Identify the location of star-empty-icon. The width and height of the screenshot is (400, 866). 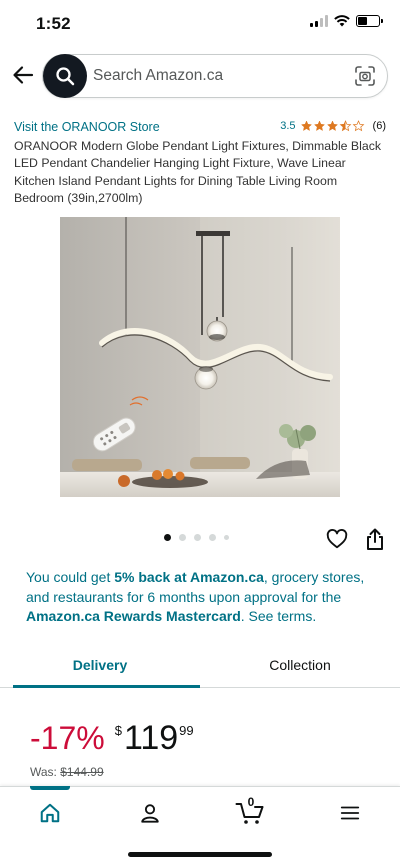
(358, 126).